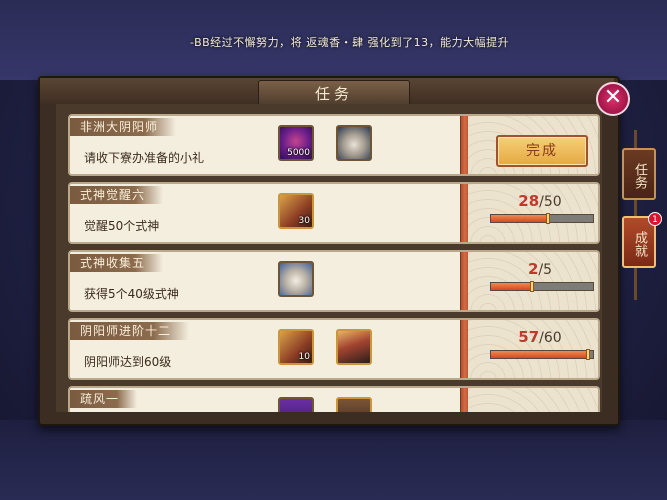 This screenshot has height=500, width=667. What do you see at coordinates (350, 42) in the screenshot?
I see `system-notice: -BB经过不懈努力，将 返魂香・肆 强化到了13，能力大幅提升` at bounding box center [350, 42].